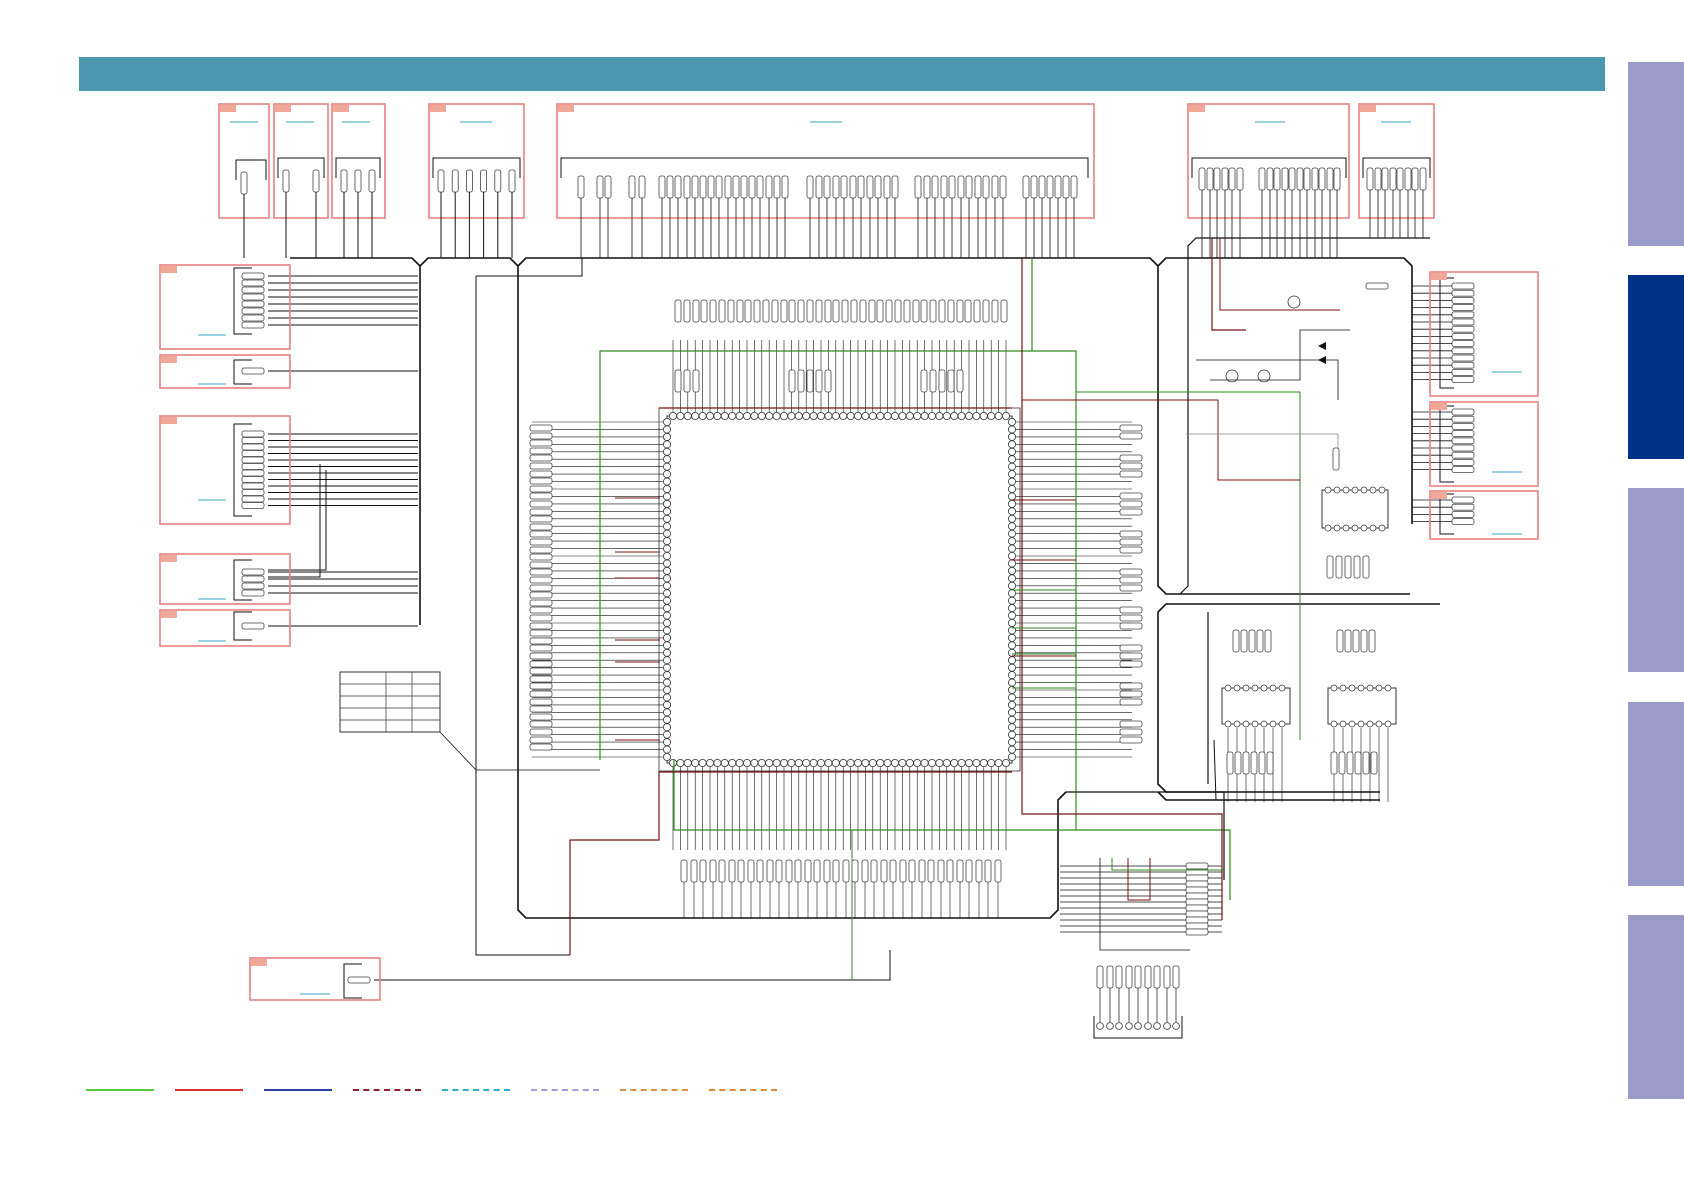 The width and height of the screenshot is (1684, 1191). Describe the element at coordinates (476, 167) in the screenshot. I see `connector-bracket` at that location.